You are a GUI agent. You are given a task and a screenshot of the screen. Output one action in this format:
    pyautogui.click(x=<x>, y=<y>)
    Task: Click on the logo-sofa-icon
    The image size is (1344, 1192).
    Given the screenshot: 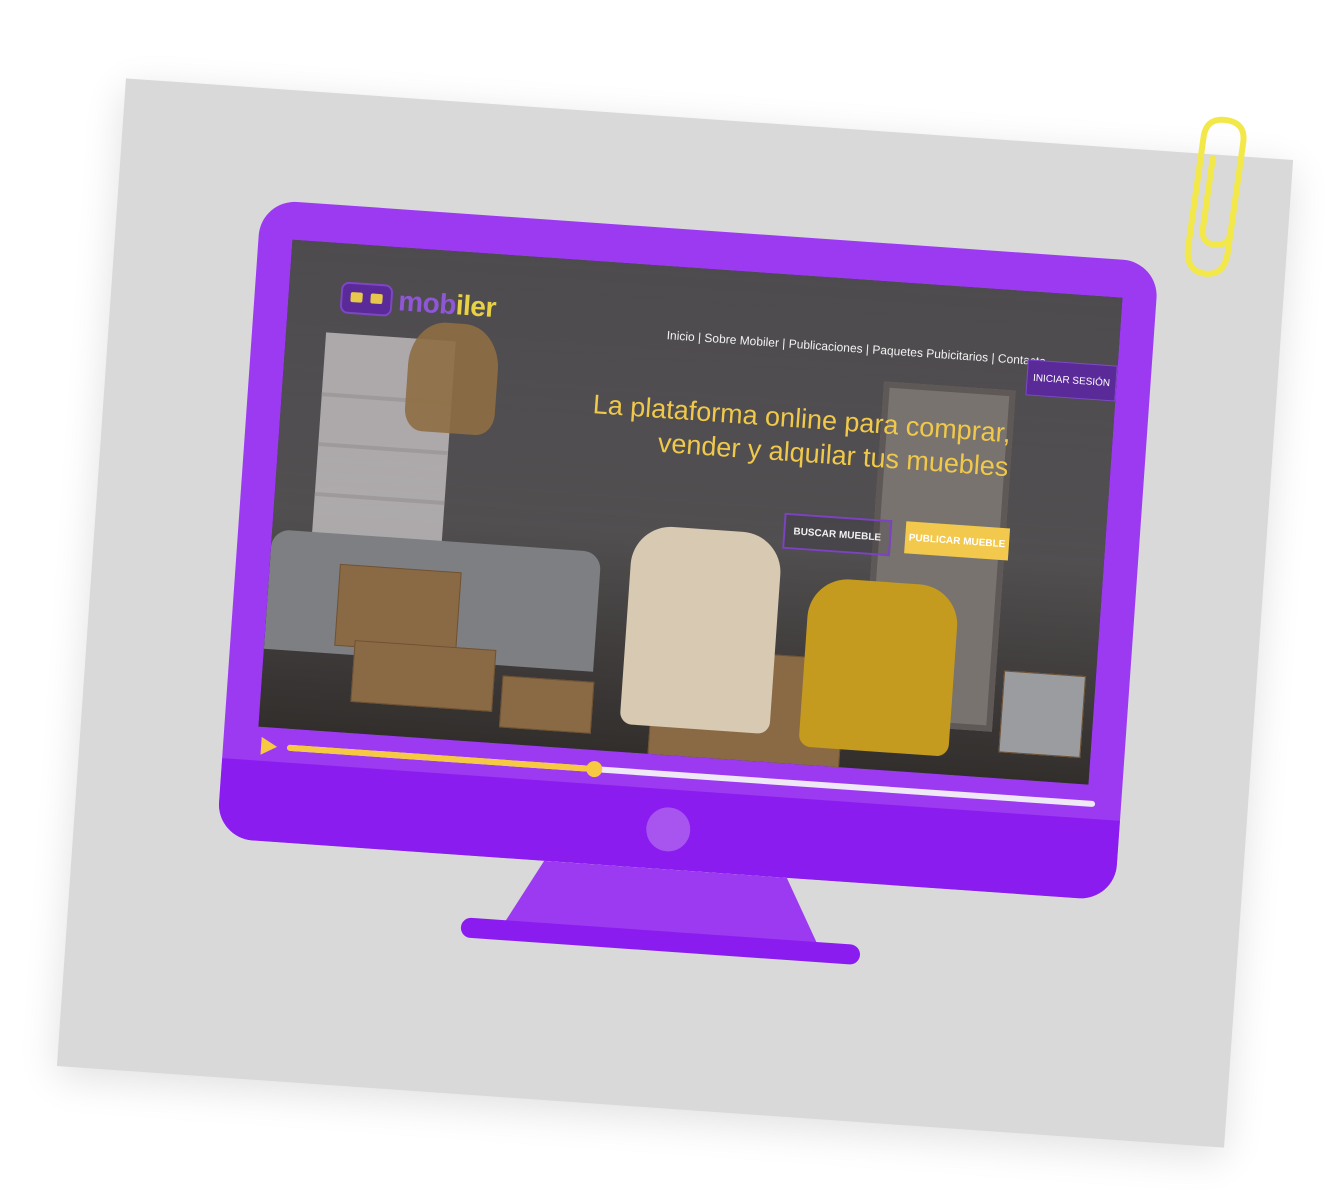 What is the action you would take?
    pyautogui.click(x=366, y=299)
    